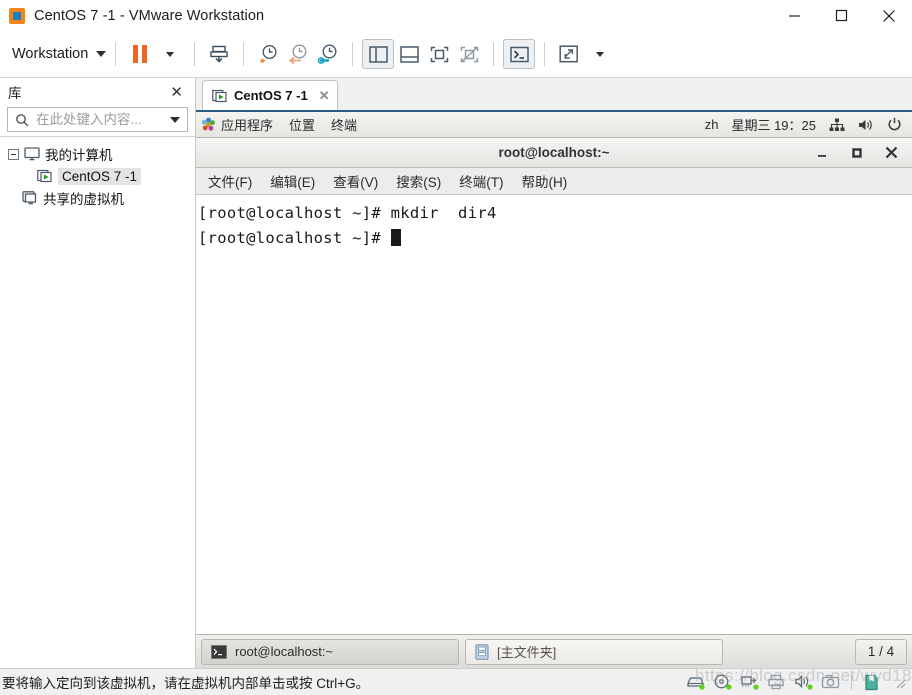 Image resolution: width=912 pixels, height=695 pixels. What do you see at coordinates (894, 124) in the screenshot?
I see `power-icon` at bounding box center [894, 124].